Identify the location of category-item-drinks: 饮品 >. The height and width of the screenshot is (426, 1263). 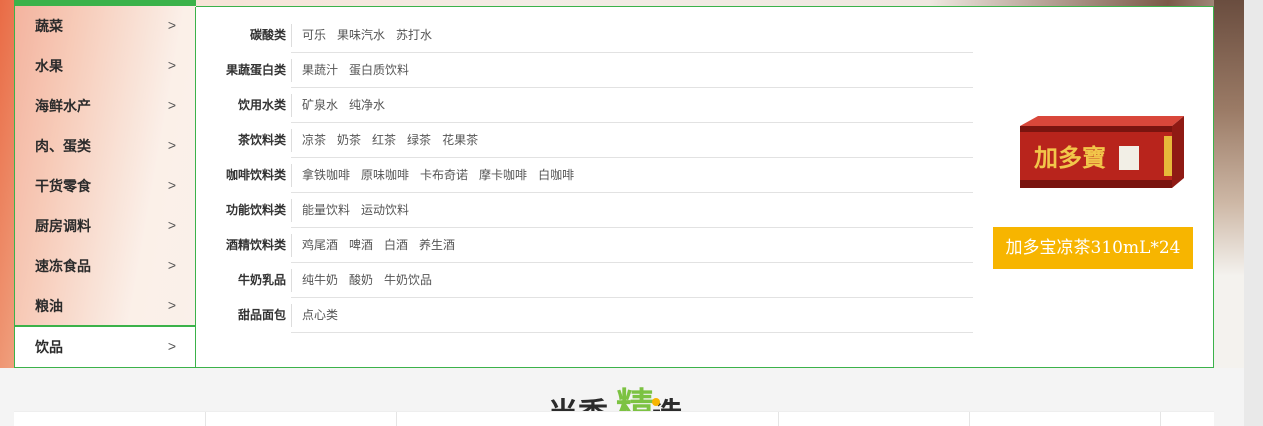
(105, 347).